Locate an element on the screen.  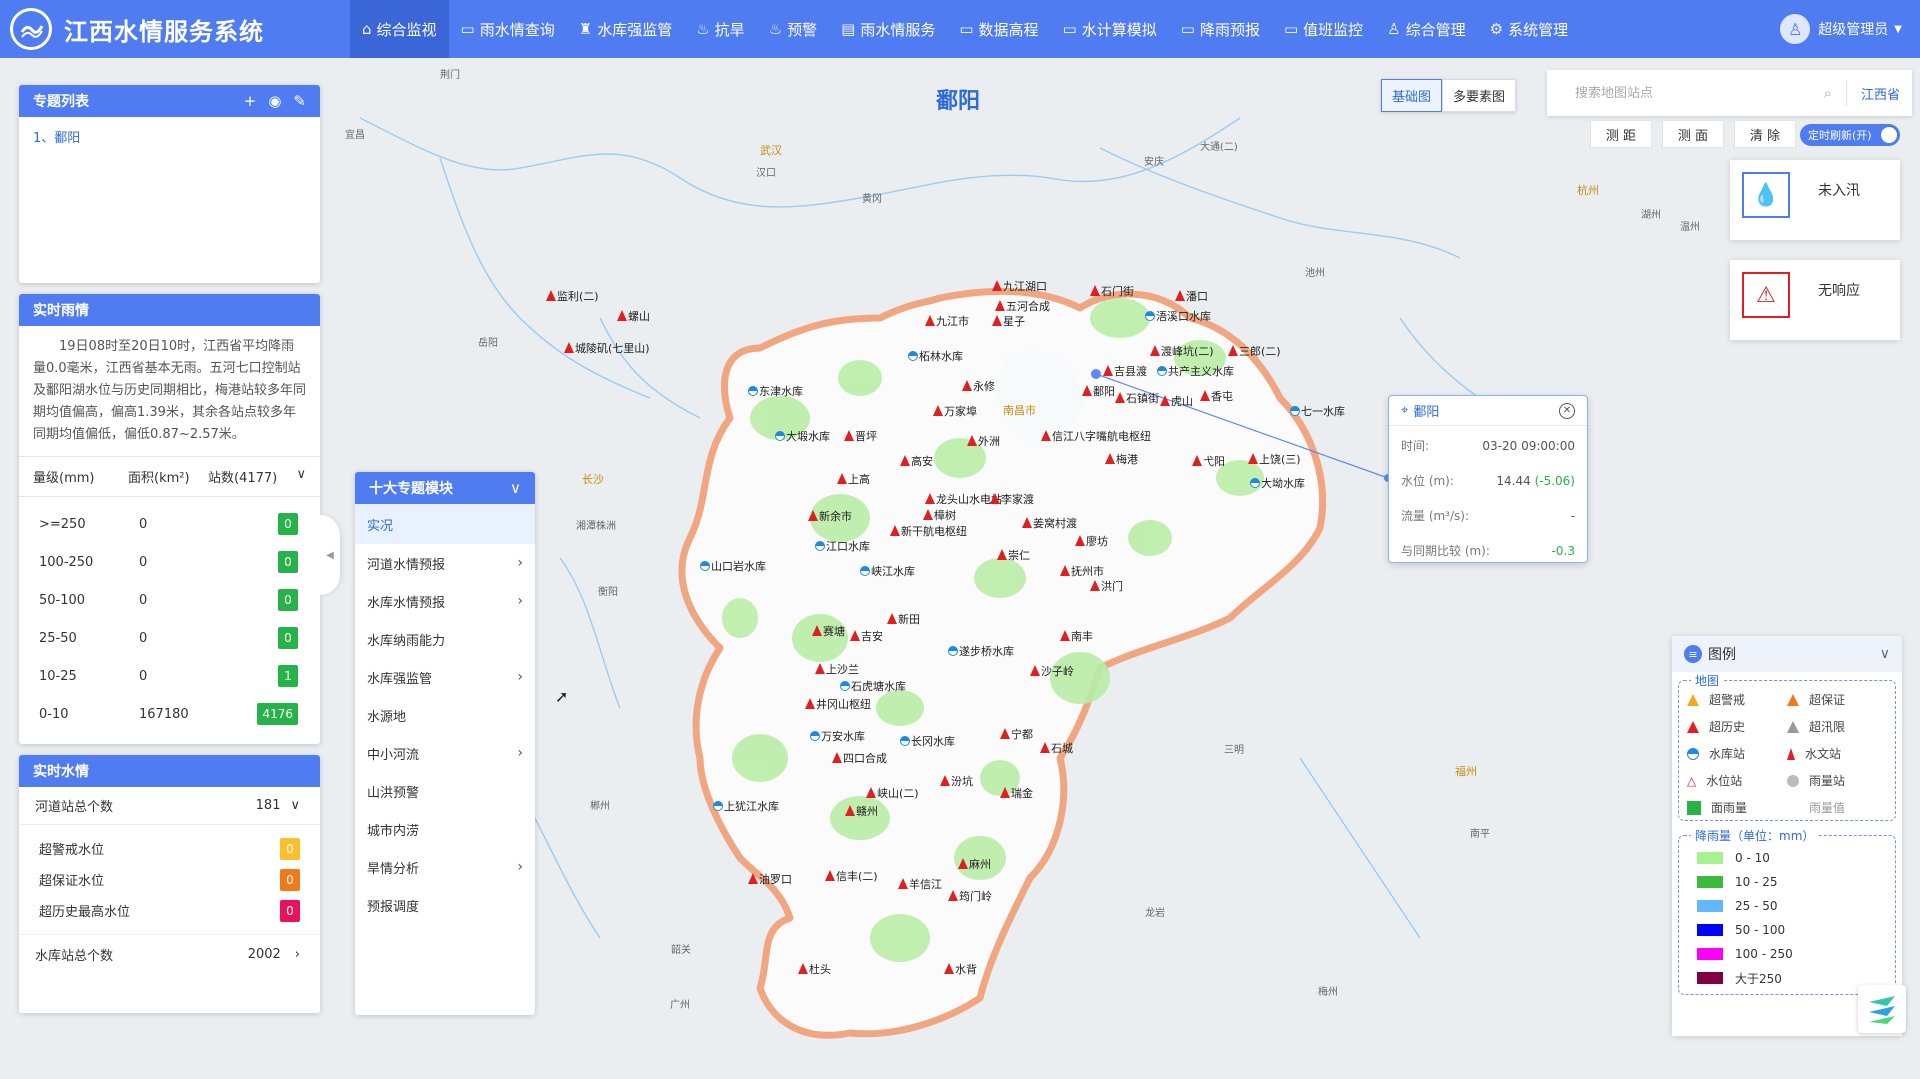
module-item: 水库强监管 › is located at coordinates (445, 677).